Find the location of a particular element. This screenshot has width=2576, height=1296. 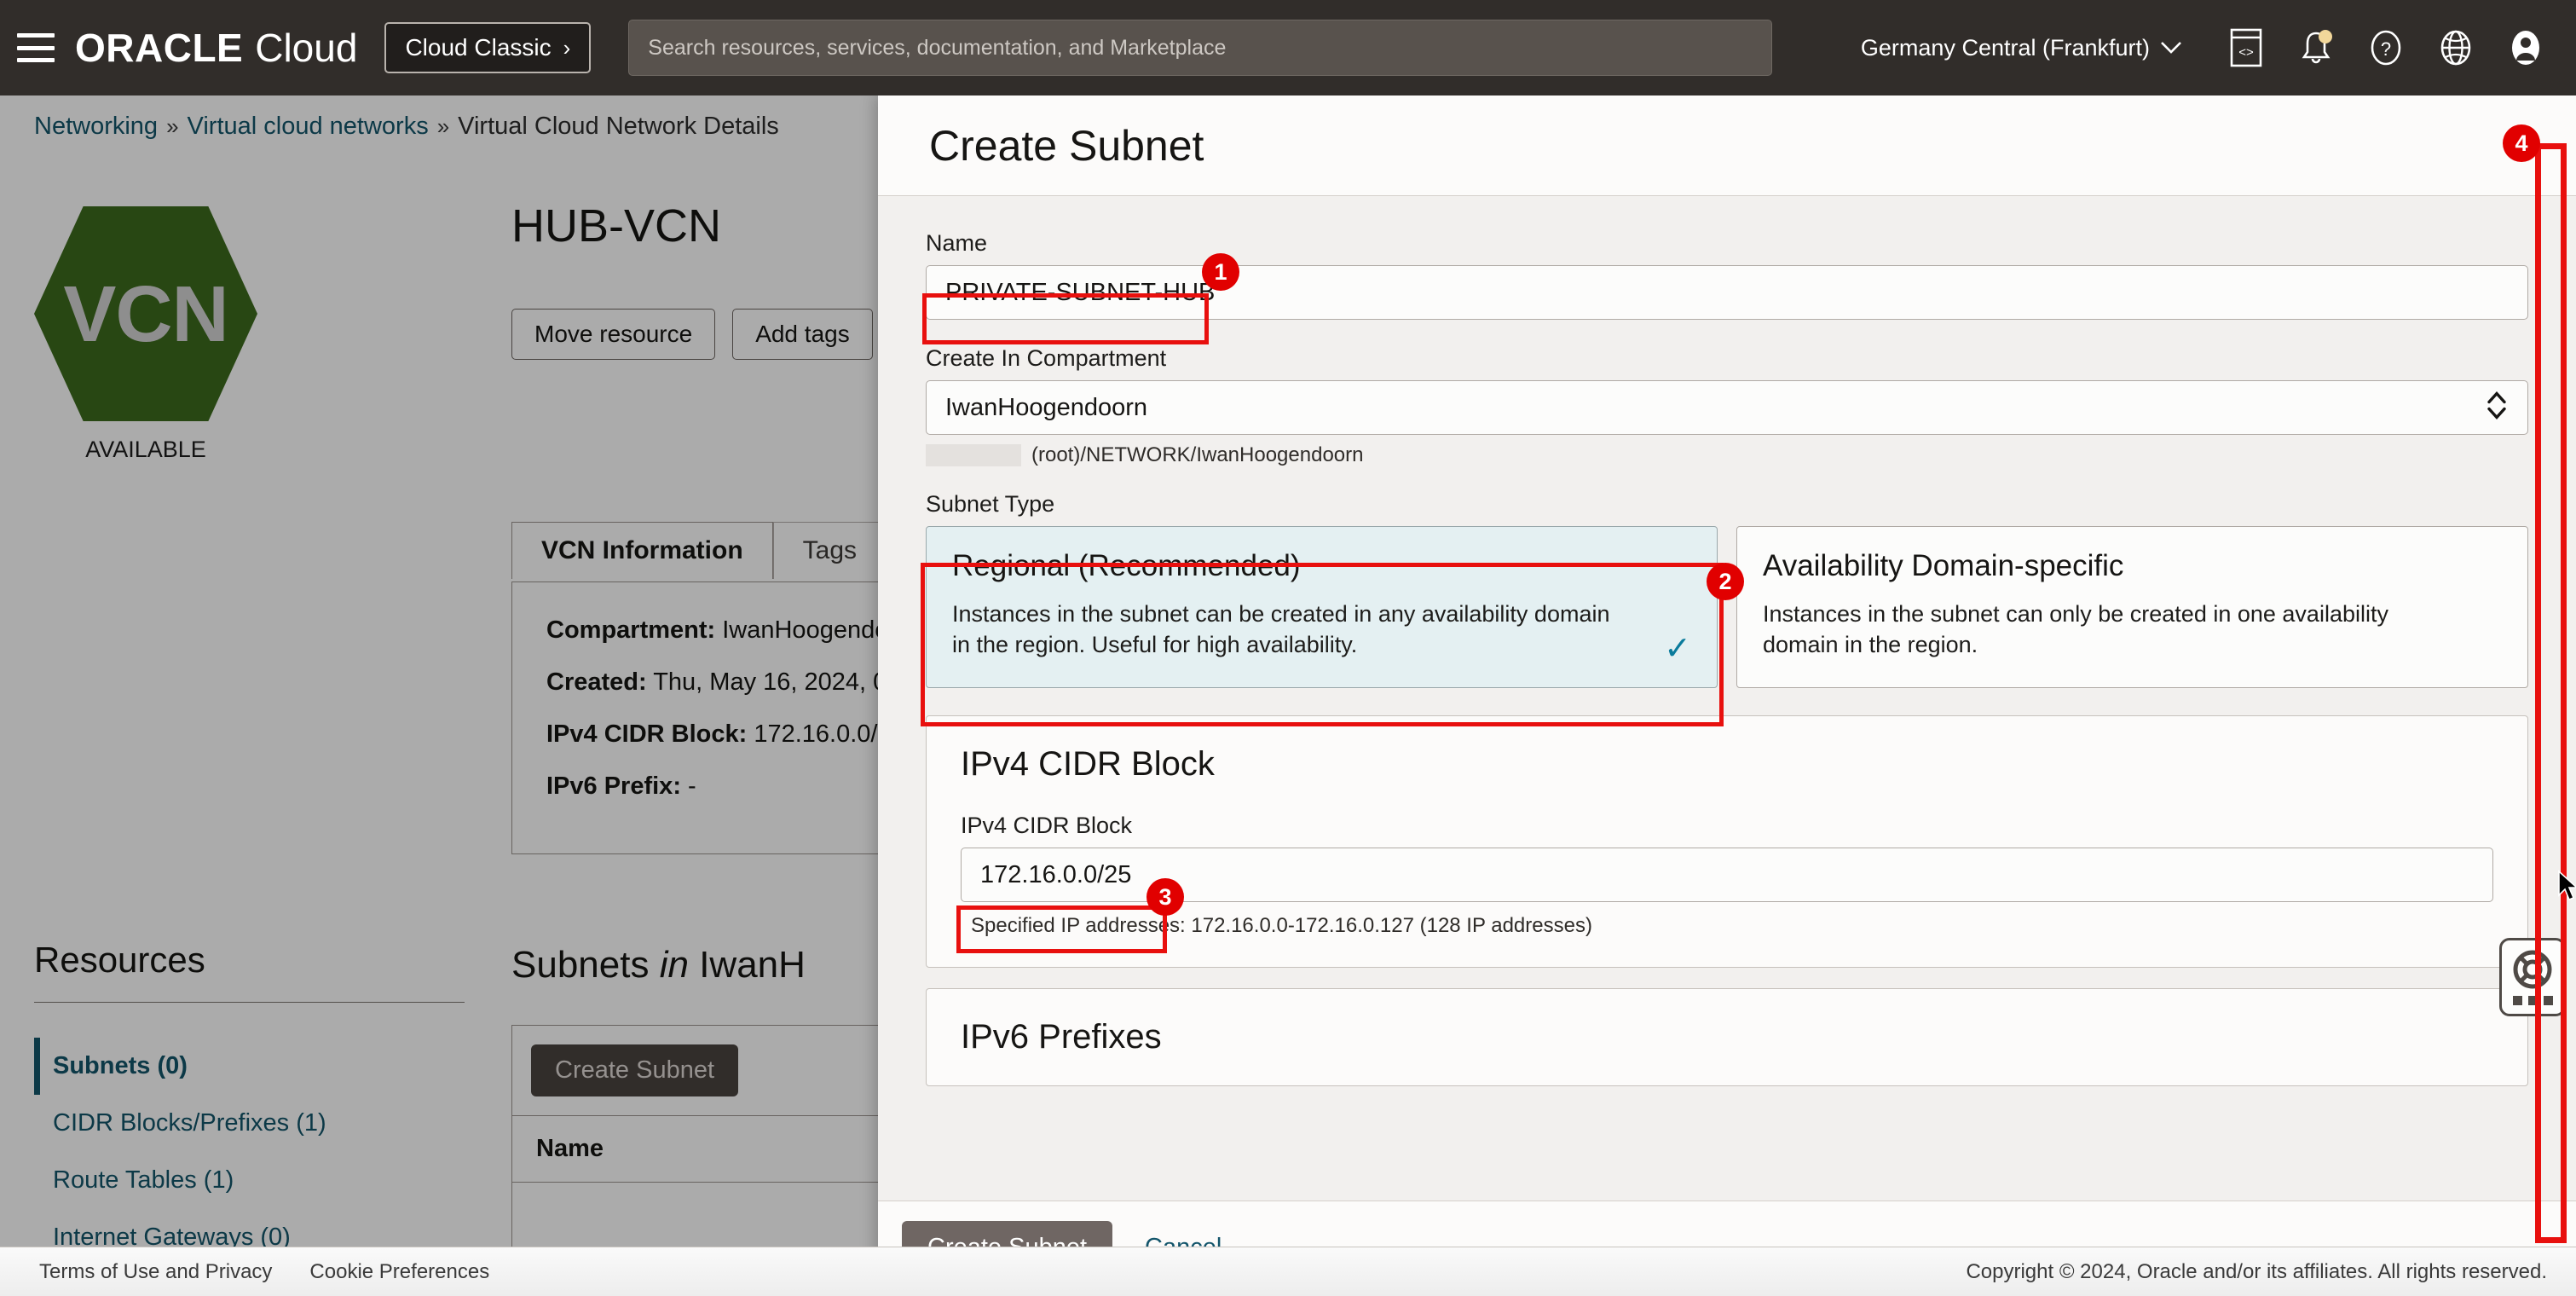

tab-tags: Tags is located at coordinates (829, 550).